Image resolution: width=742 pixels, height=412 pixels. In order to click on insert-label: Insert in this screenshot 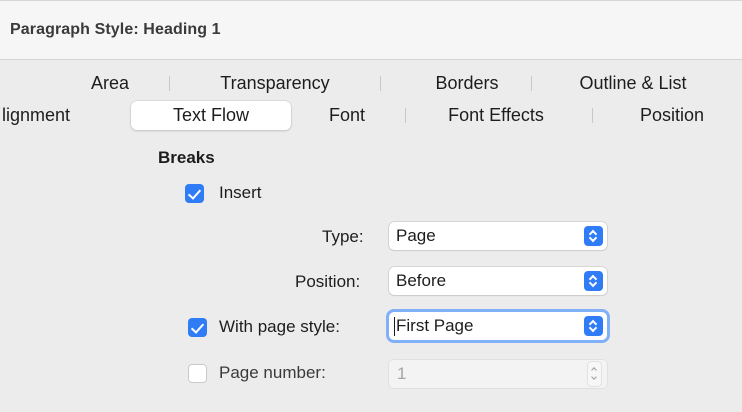, I will do `click(240, 193)`.